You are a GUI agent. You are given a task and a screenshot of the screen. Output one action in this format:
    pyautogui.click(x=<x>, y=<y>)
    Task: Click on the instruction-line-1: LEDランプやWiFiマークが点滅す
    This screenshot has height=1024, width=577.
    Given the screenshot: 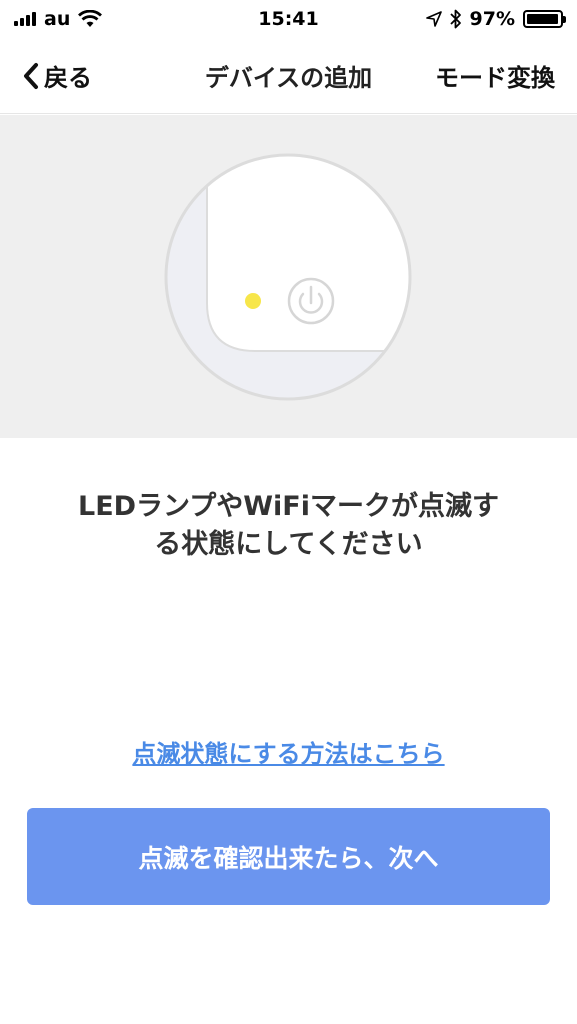 What is the action you would take?
    pyautogui.click(x=288, y=506)
    